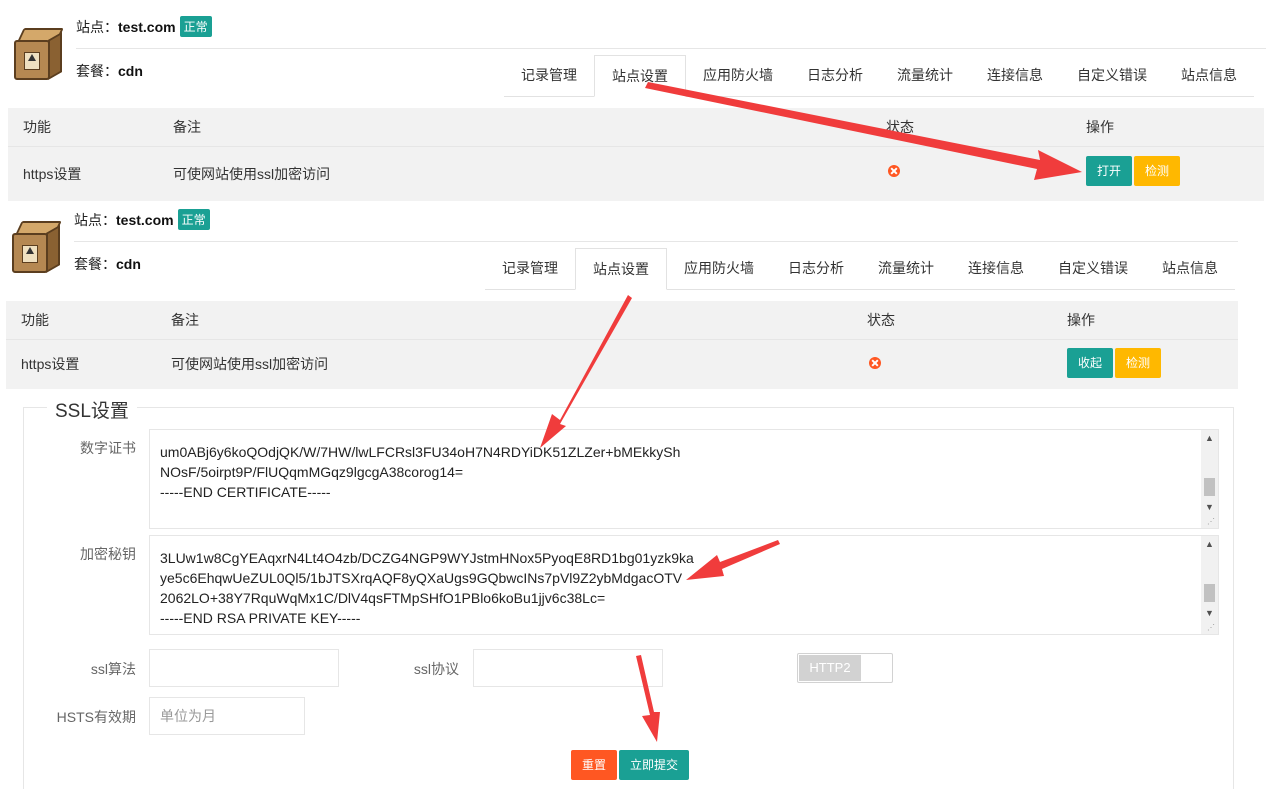 This screenshot has width=1272, height=789. What do you see at coordinates (244, 668) in the screenshot?
I see `ssl-algo-input` at bounding box center [244, 668].